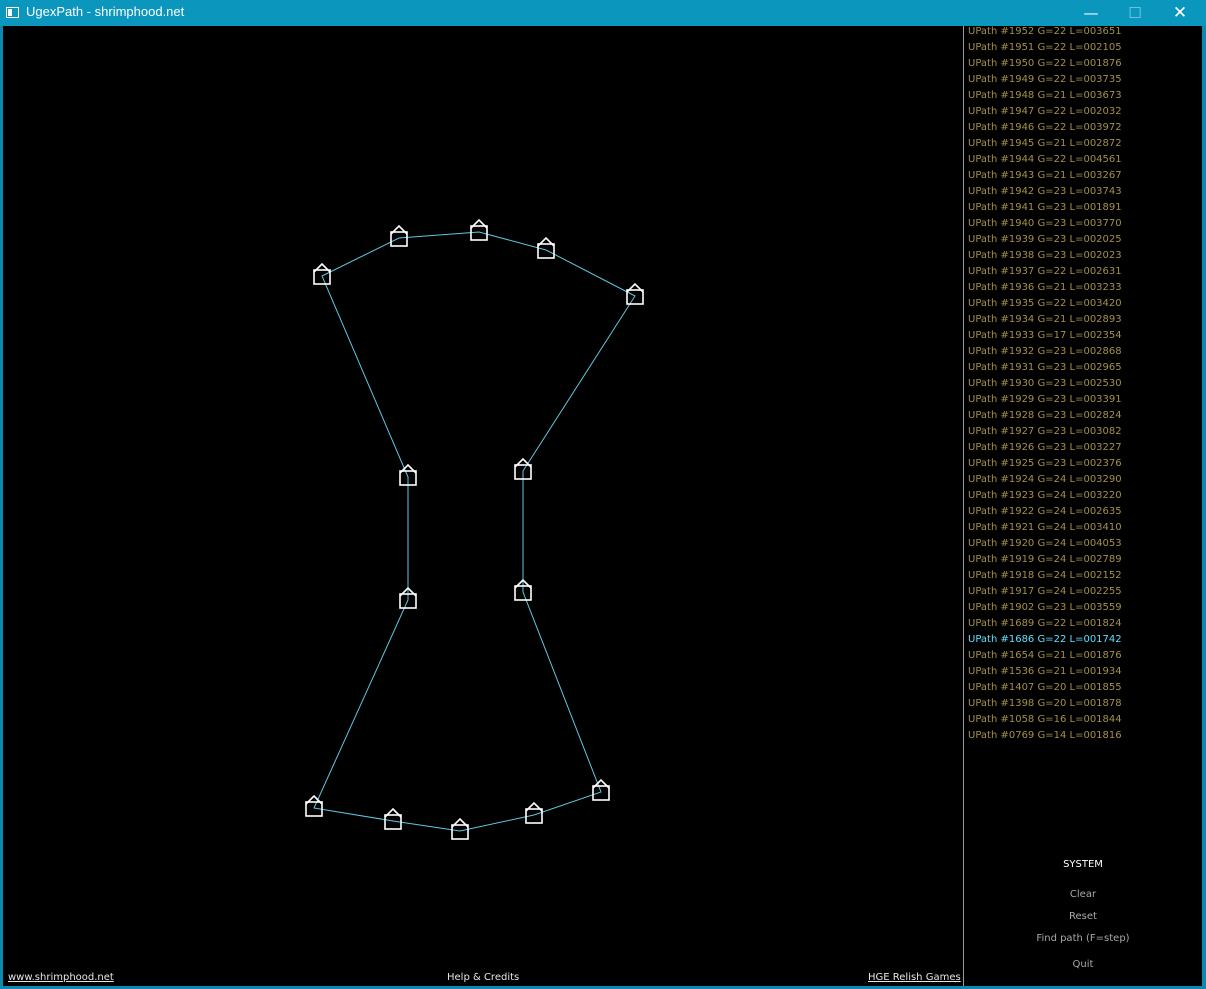 The width and height of the screenshot is (1206, 989). What do you see at coordinates (1045, 98) in the screenshot?
I see `path-list-item: UPath #1948 G=21 L=003673` at bounding box center [1045, 98].